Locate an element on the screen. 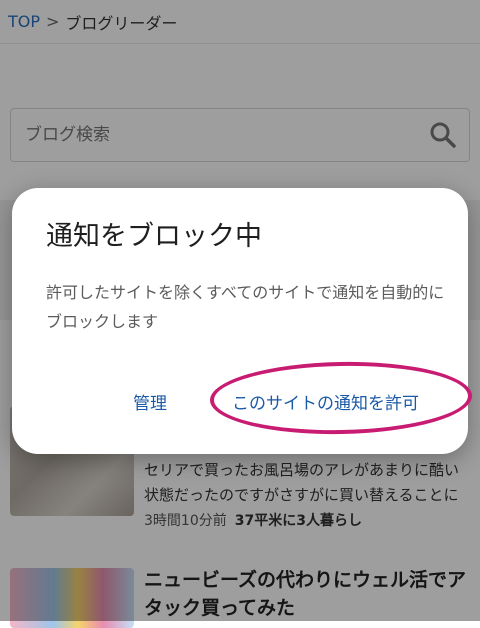 Image resolution: width=480 pixels, height=628 pixels. allow-notifications-button: このサイトの通知を許可 is located at coordinates (325, 401).